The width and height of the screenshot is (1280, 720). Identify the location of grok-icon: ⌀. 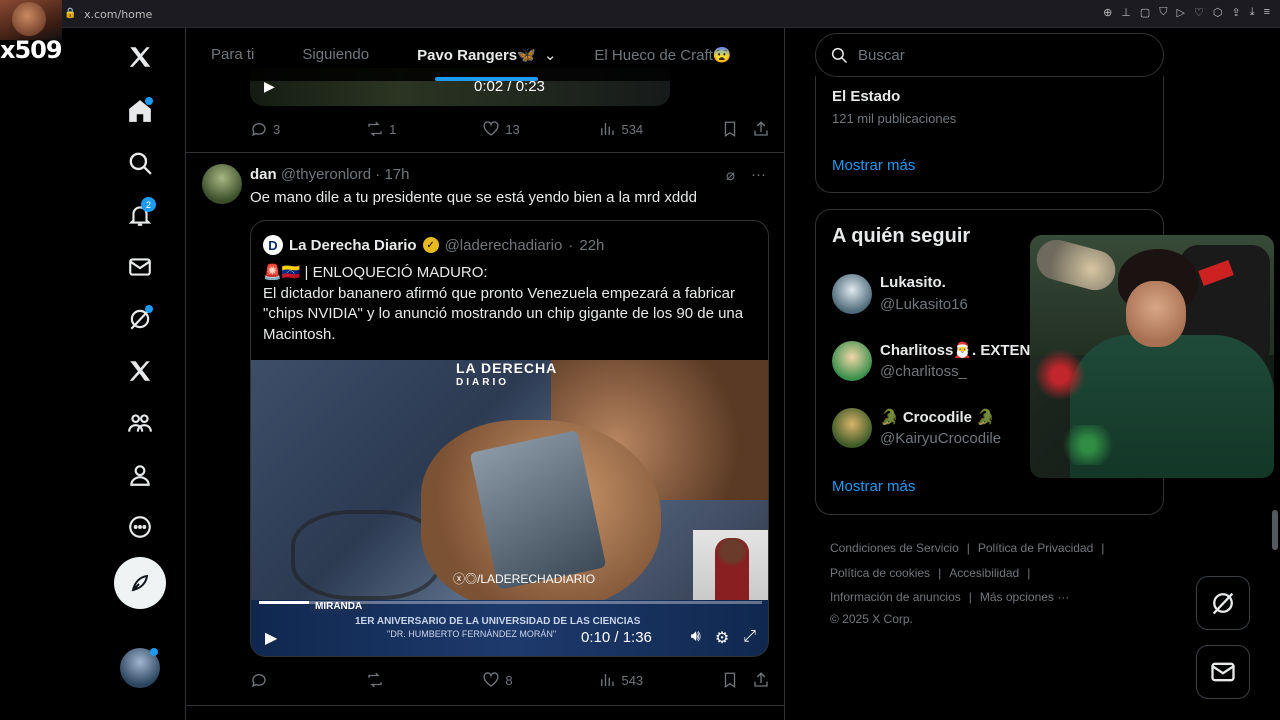
(730, 175).